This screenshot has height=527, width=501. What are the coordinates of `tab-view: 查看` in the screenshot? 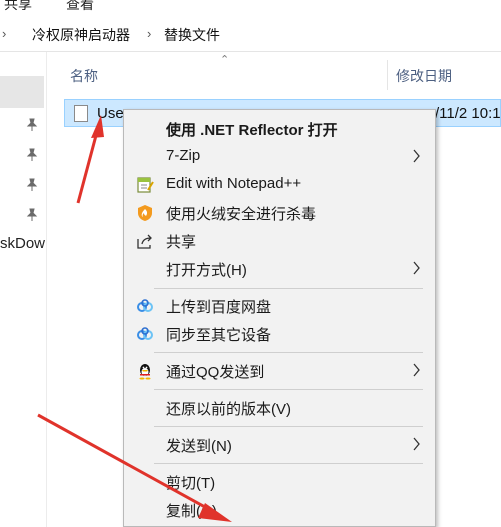 It's located at (80, 7).